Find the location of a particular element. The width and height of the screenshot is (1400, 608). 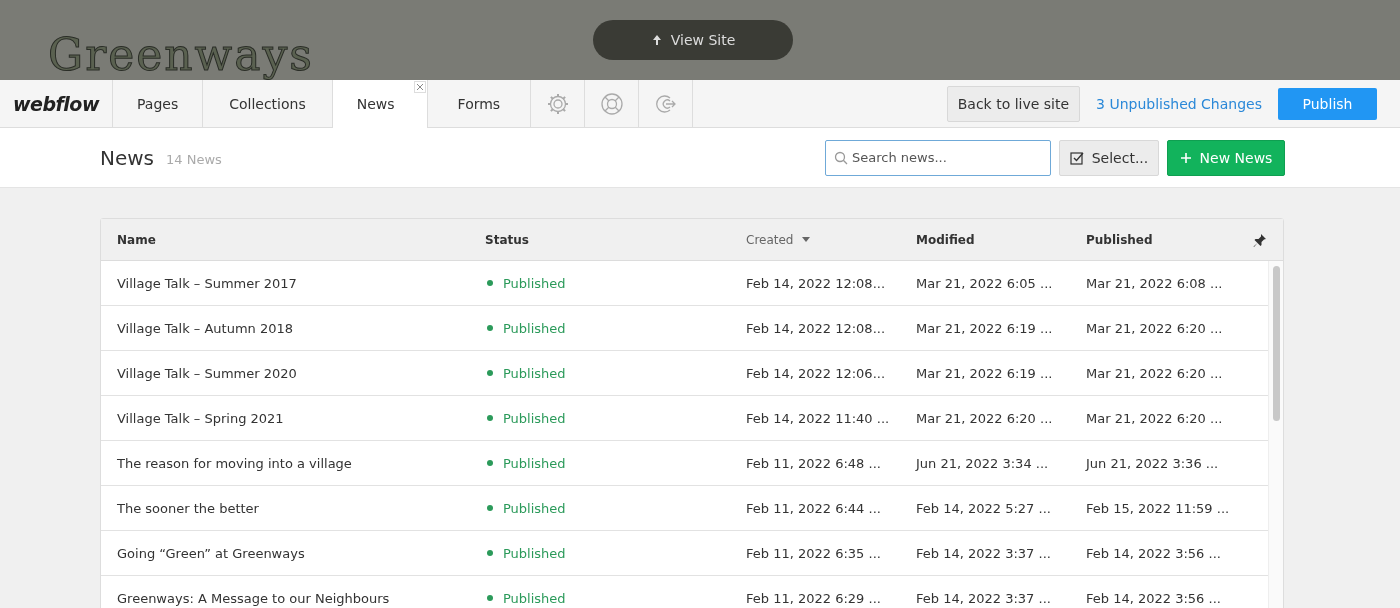

table-cell-text: Village Talk – Summer 2020 is located at coordinates (207, 373).